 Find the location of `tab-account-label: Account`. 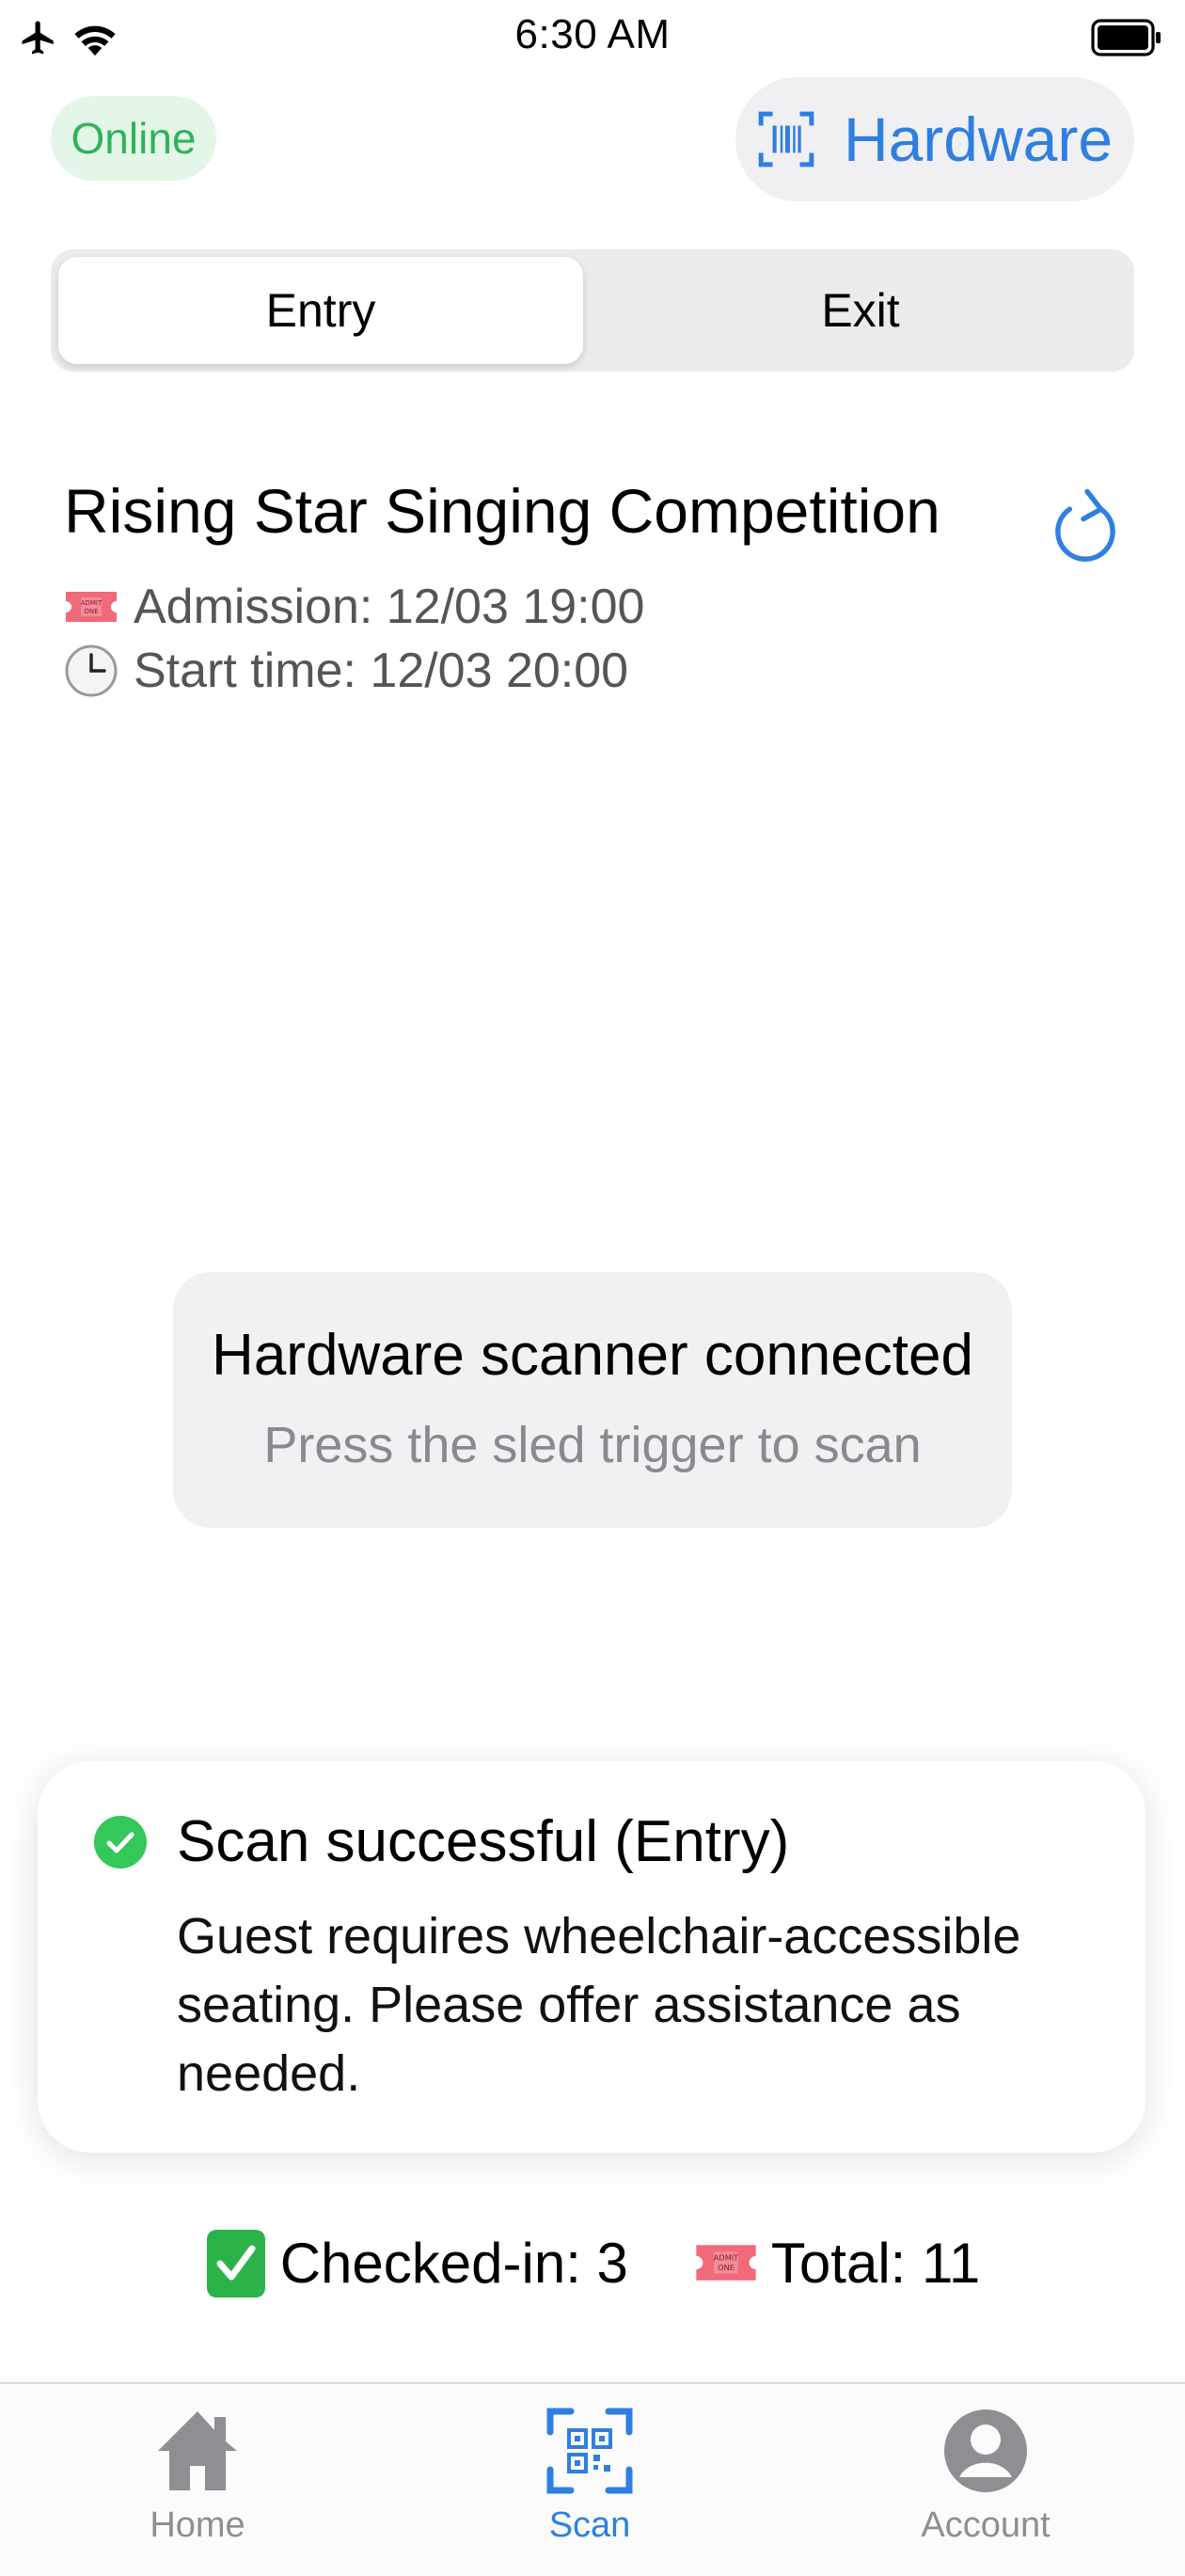

tab-account-label: Account is located at coordinates (986, 2525).